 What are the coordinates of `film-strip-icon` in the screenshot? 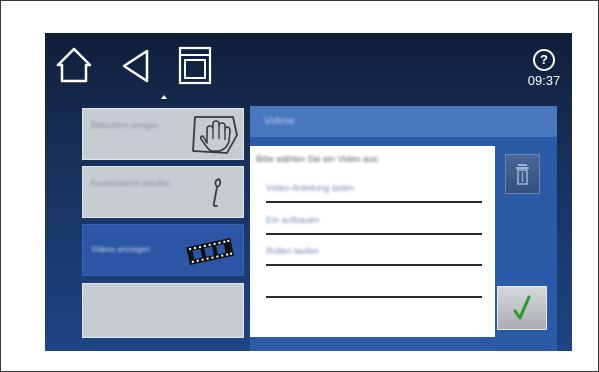 It's located at (210, 253).